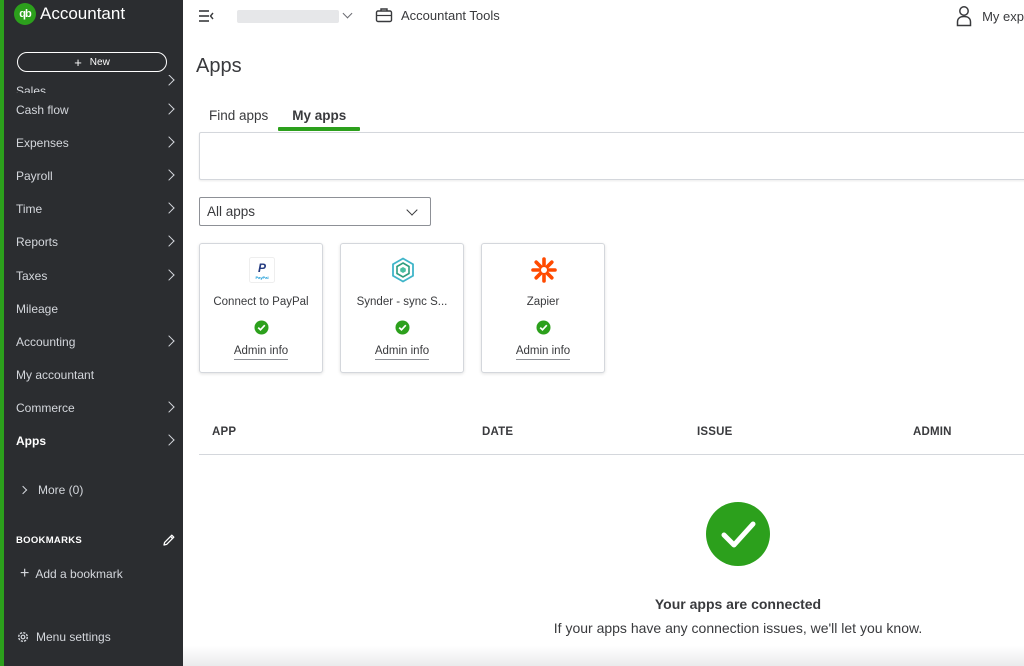  What do you see at coordinates (384, 15) in the screenshot?
I see `briefcase-icon` at bounding box center [384, 15].